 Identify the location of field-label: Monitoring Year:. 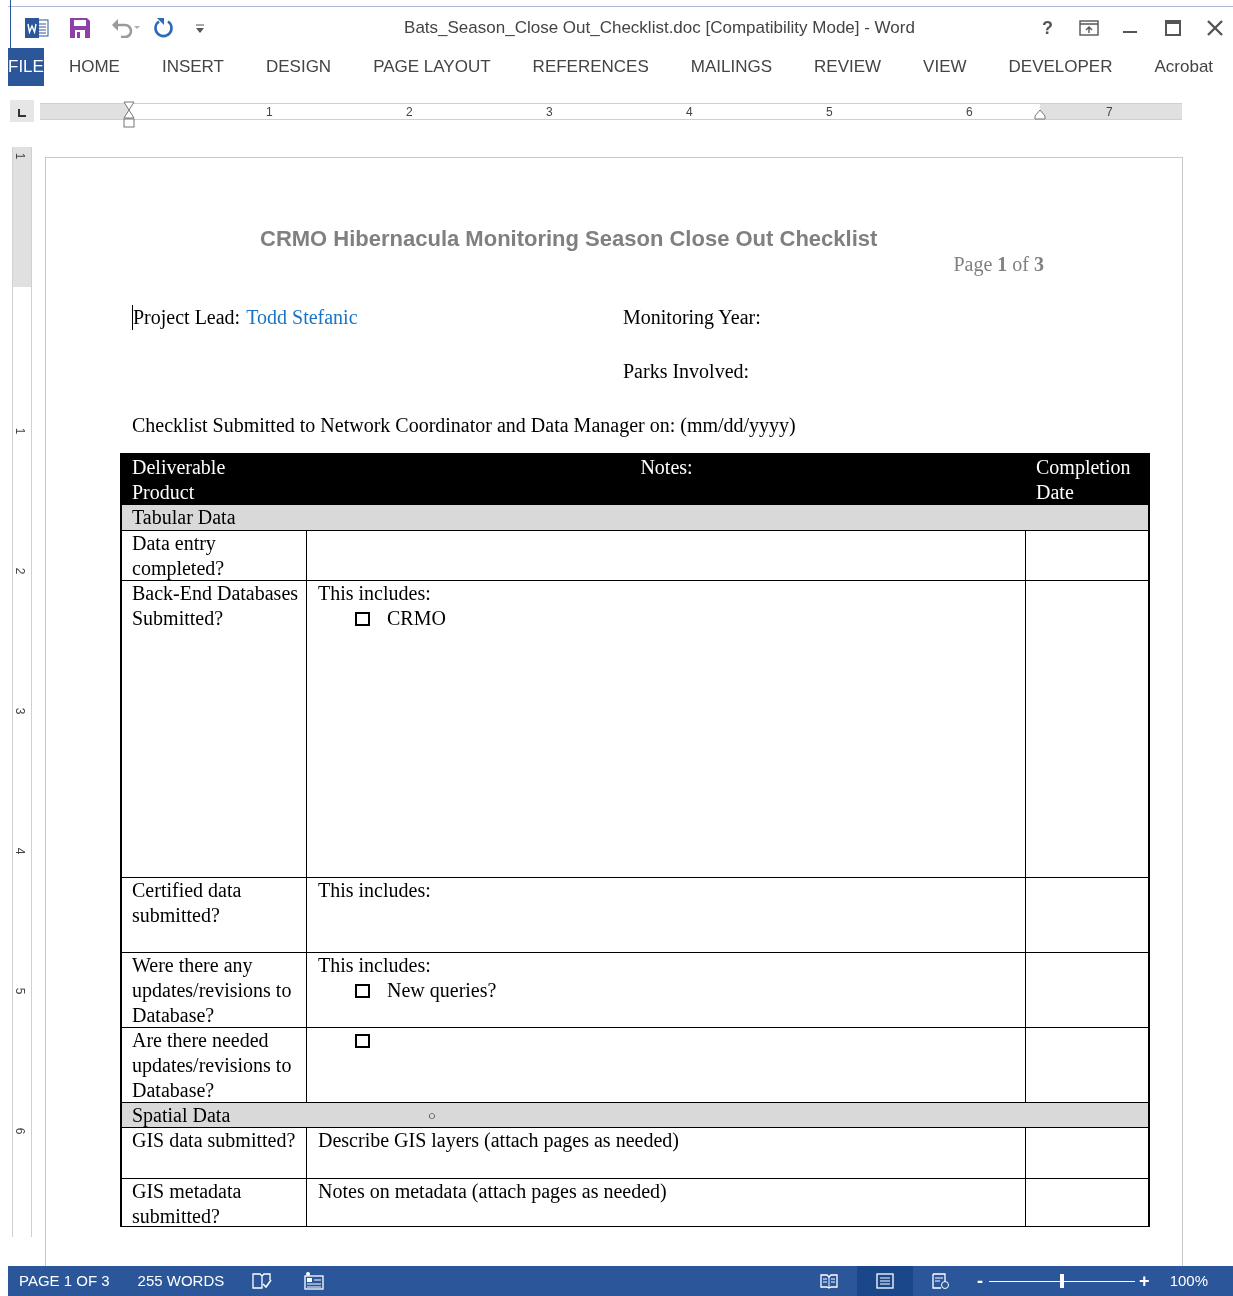
(692, 317).